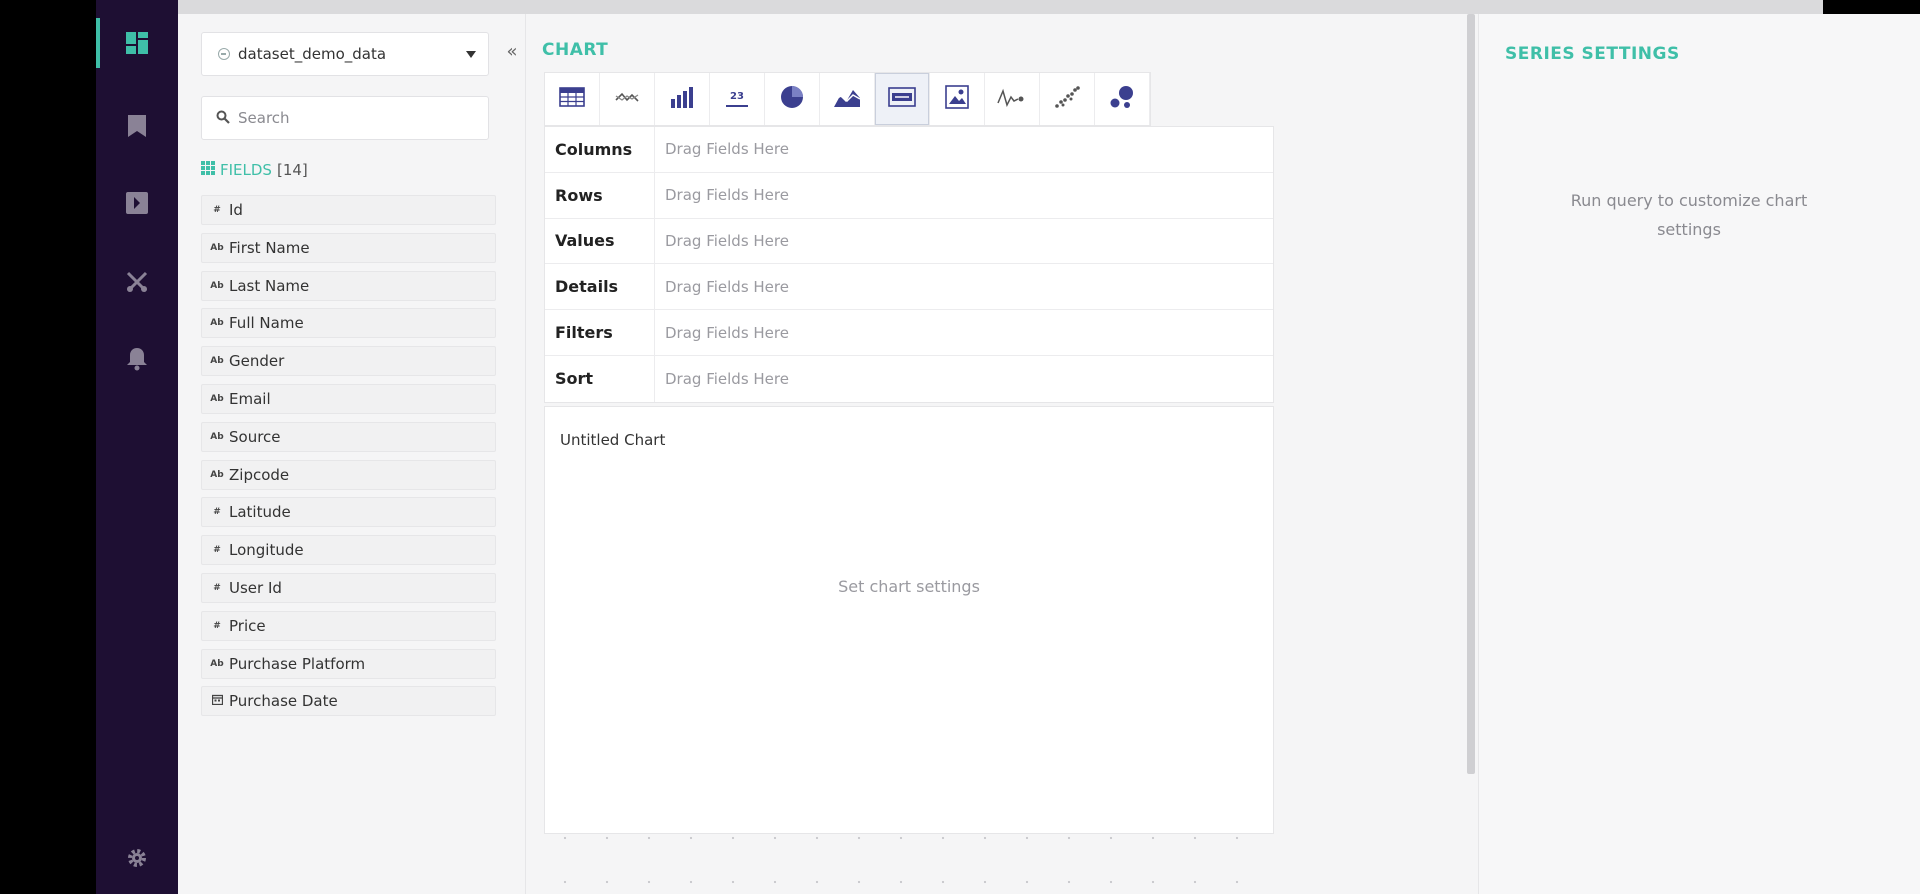 The image size is (1920, 894). I want to click on table-chart-icon, so click(572, 99).